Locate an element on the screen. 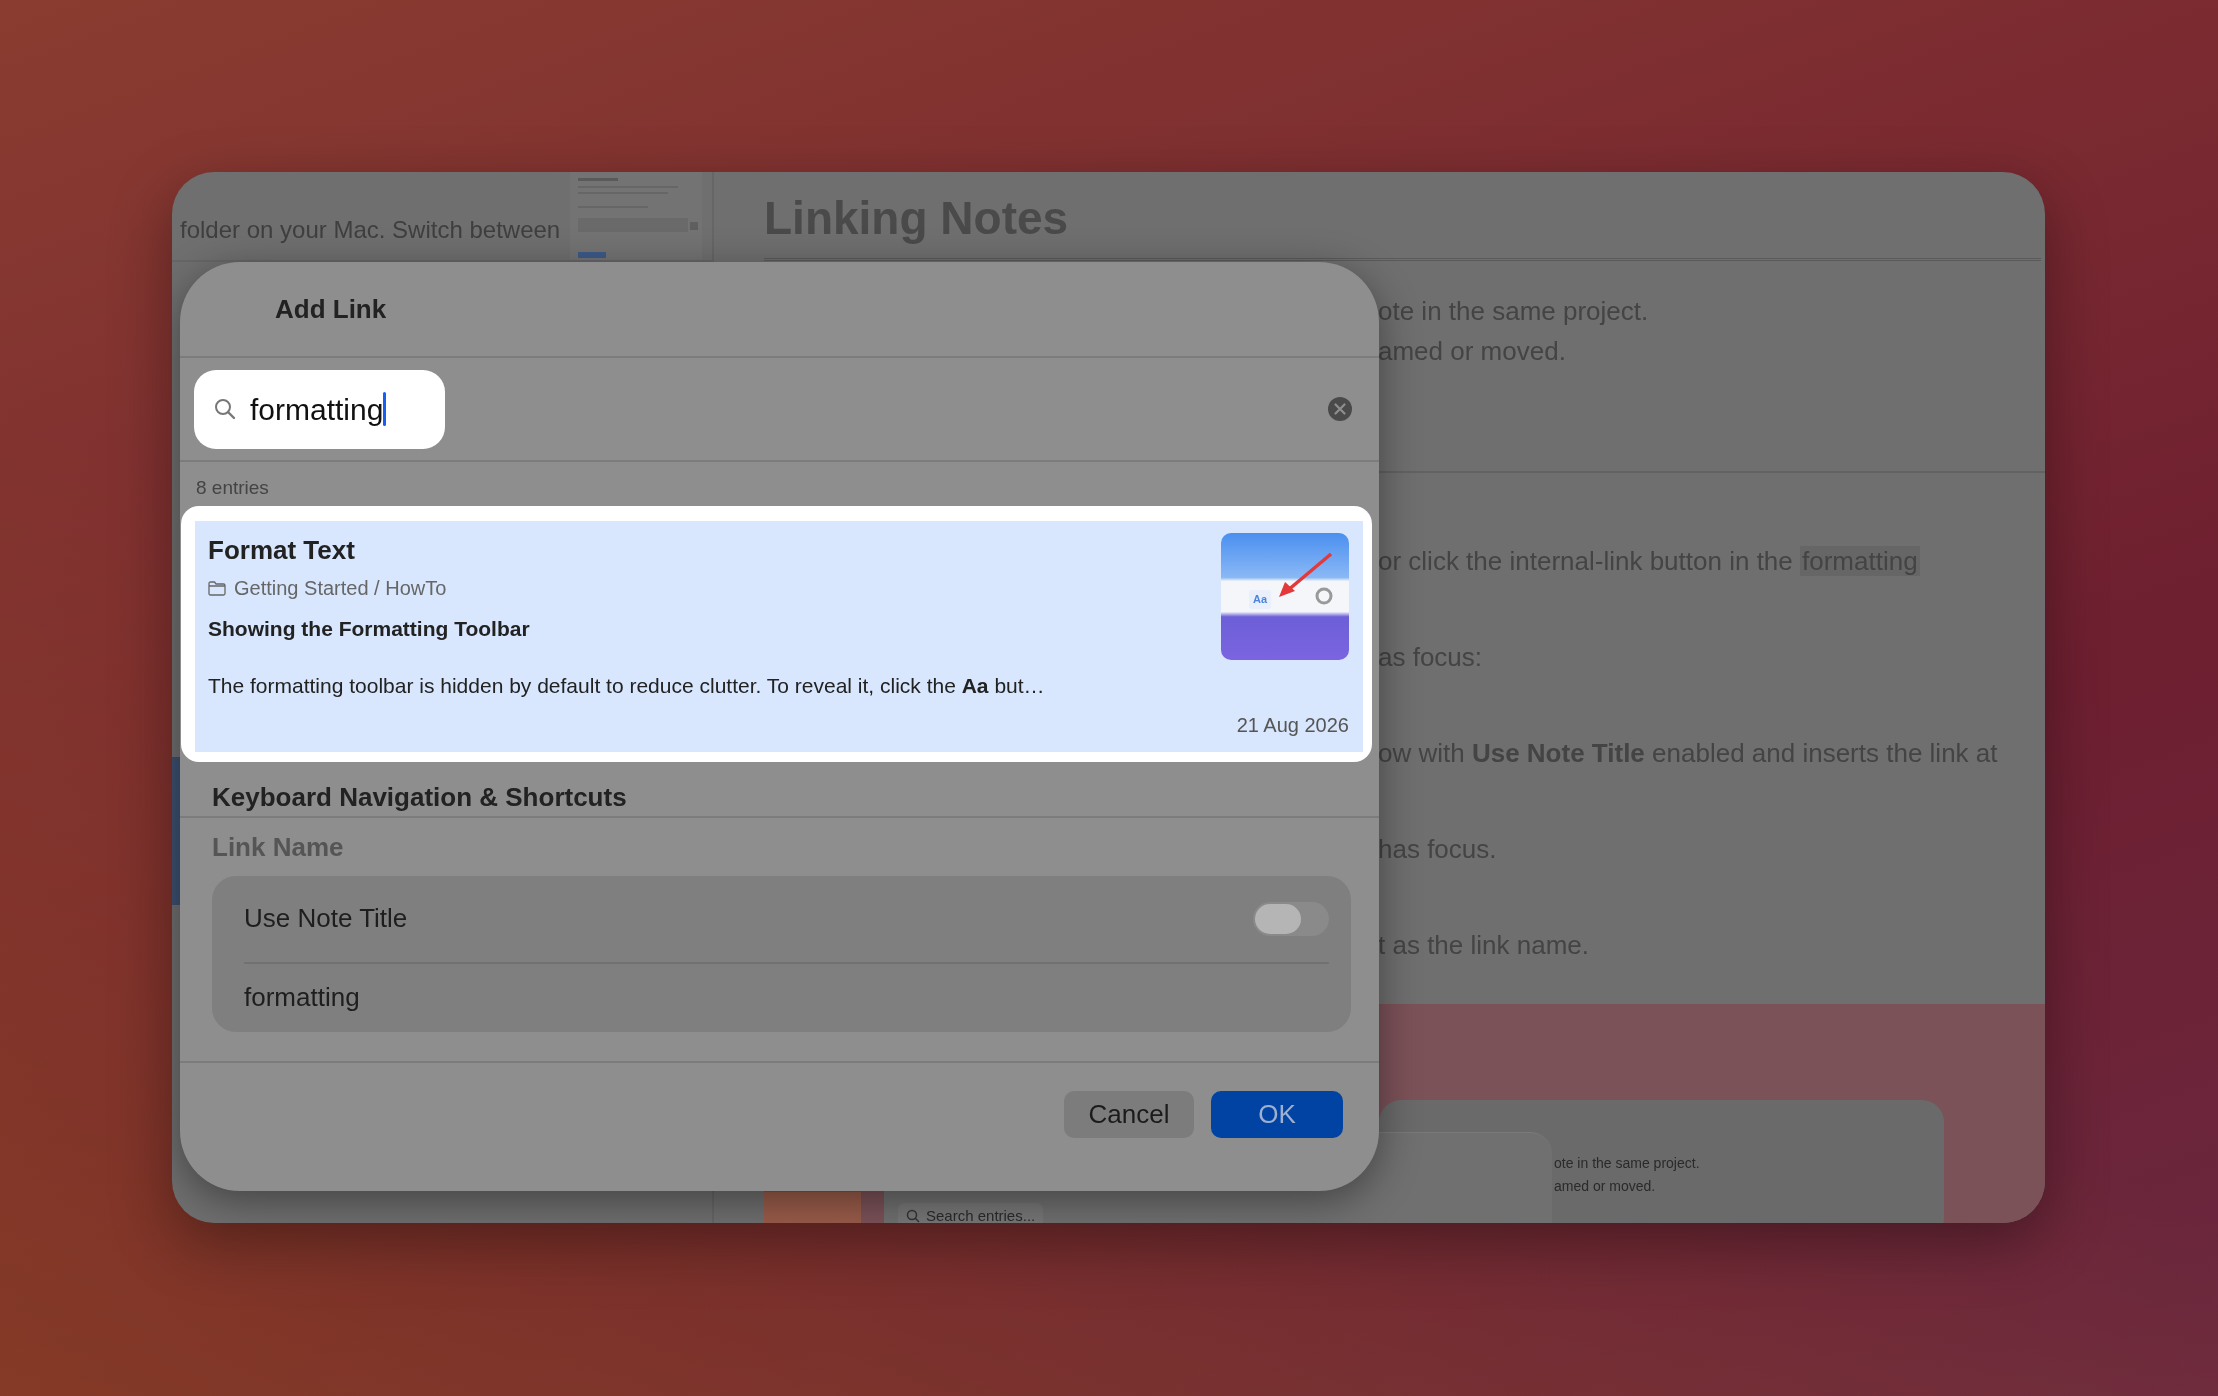 Image resolution: width=2218 pixels, height=1396 pixels. result-item: Format Text Getting Started / HowTo Showing the Formatting Toolbar Aa The formatting toolbar is hidden by default to reduce clutter. To reveal it, click the Aa but… 21 Aug 2026 is located at coordinates (779, 636).